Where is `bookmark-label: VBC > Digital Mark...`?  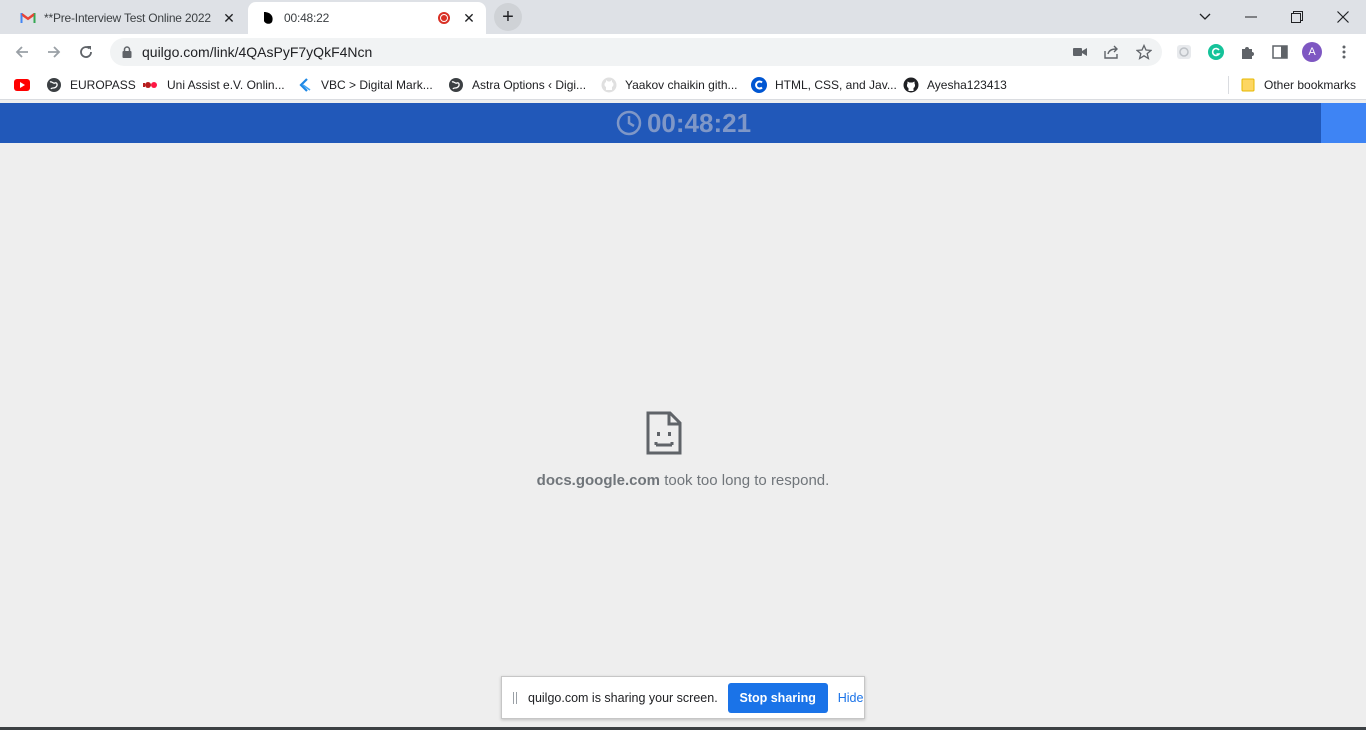
bookmark-label: VBC > Digital Mark... is located at coordinates (377, 85).